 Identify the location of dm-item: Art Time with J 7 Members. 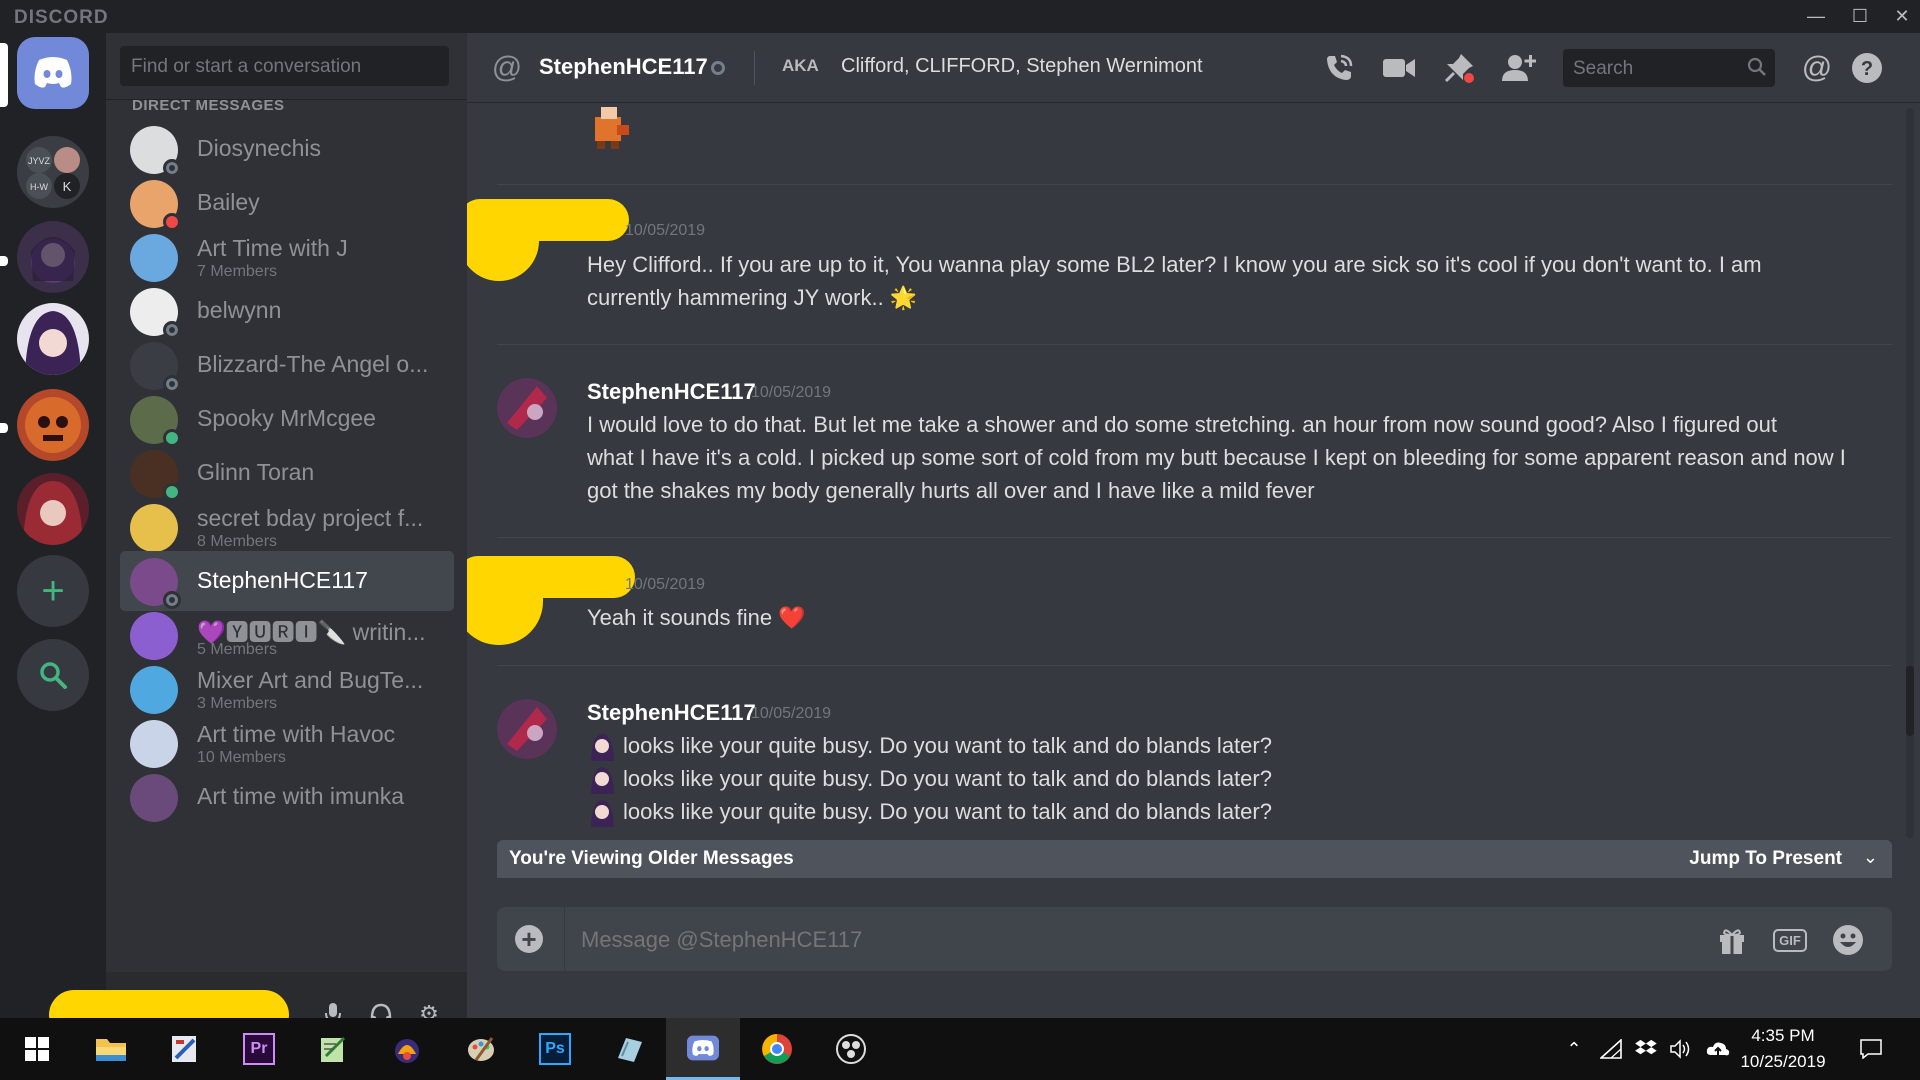
(287, 257).